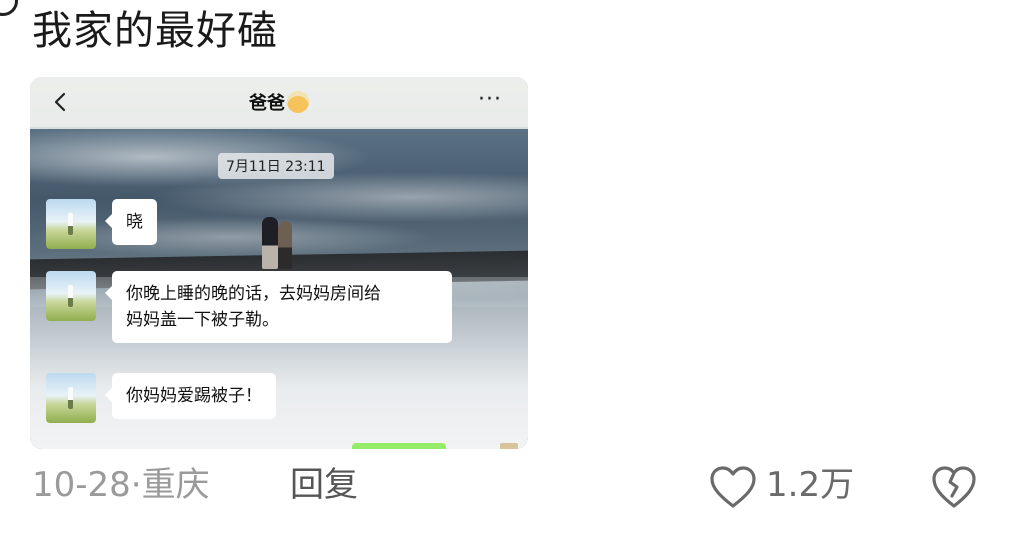  Describe the element at coordinates (131, 222) in the screenshot. I see `message-bubble: 晓` at that location.